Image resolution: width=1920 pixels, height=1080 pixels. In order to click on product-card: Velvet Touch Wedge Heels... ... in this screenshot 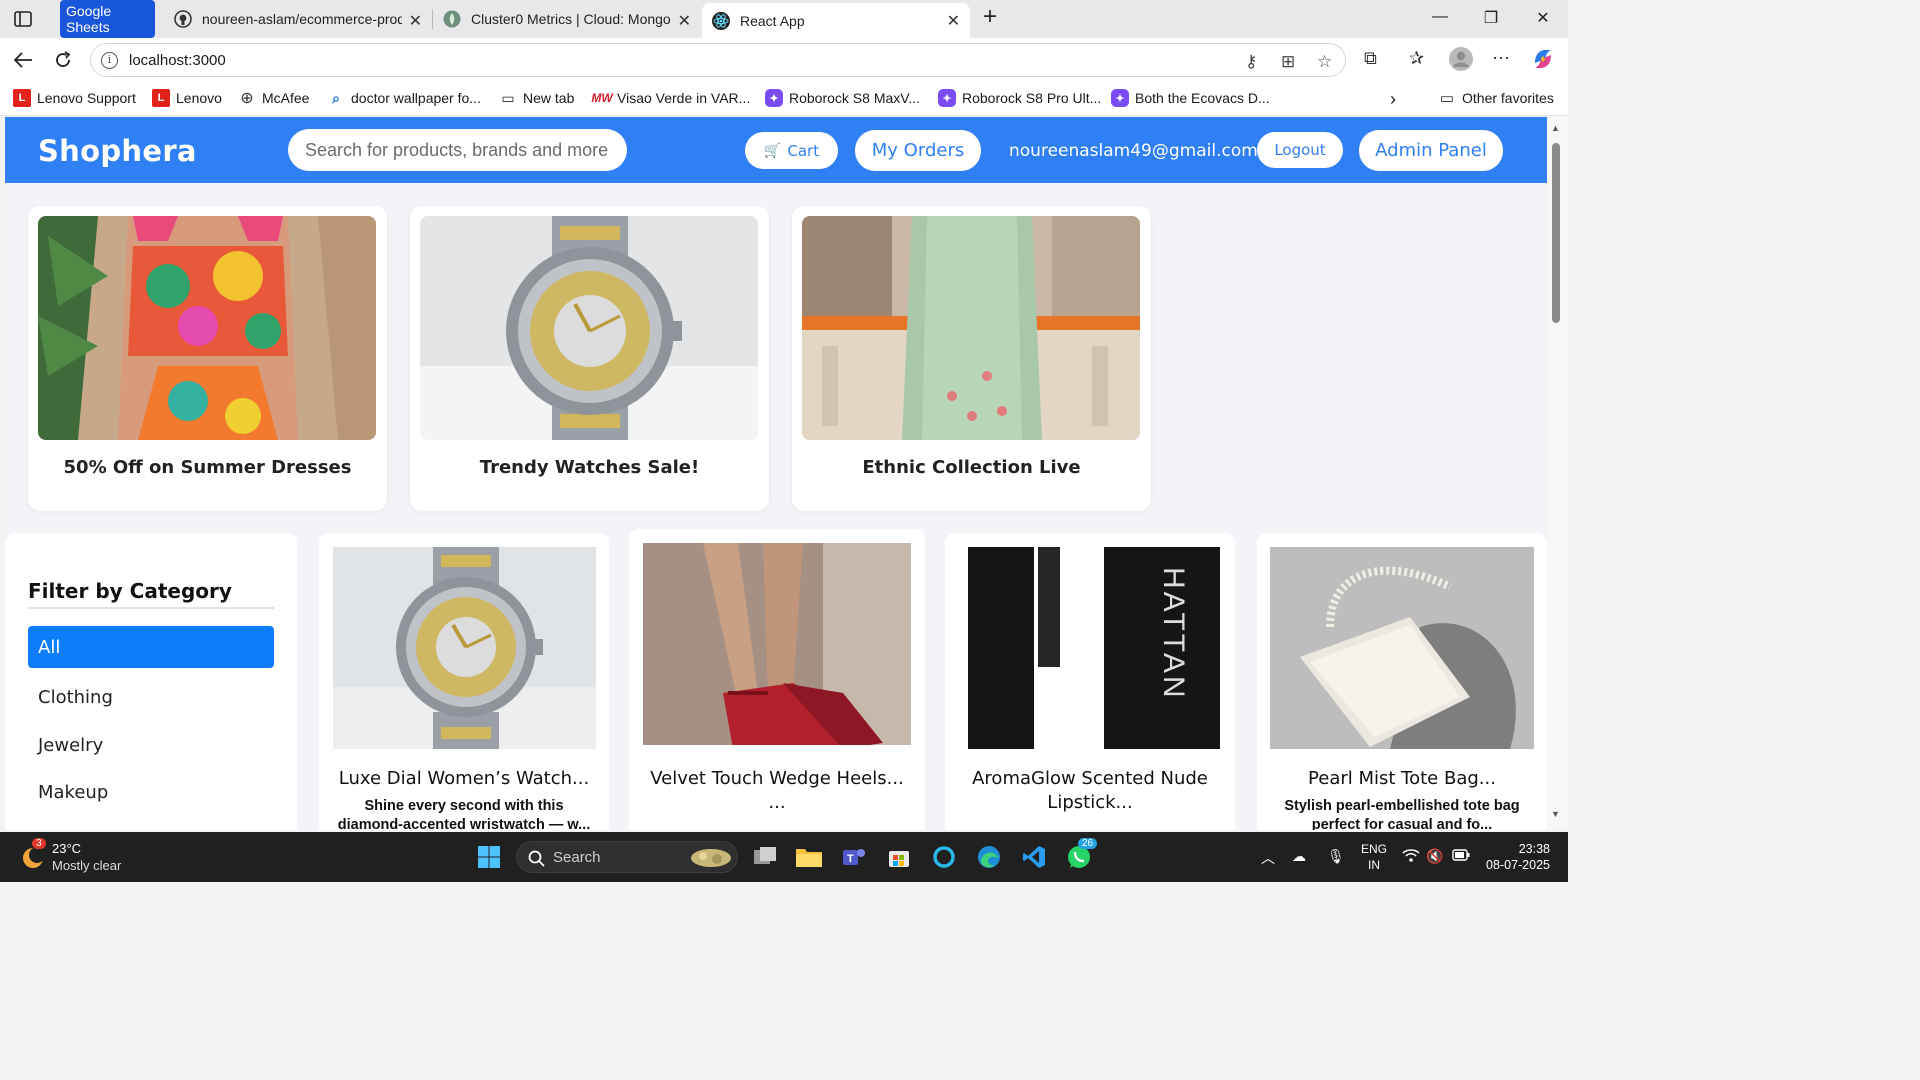, I will do `click(777, 679)`.